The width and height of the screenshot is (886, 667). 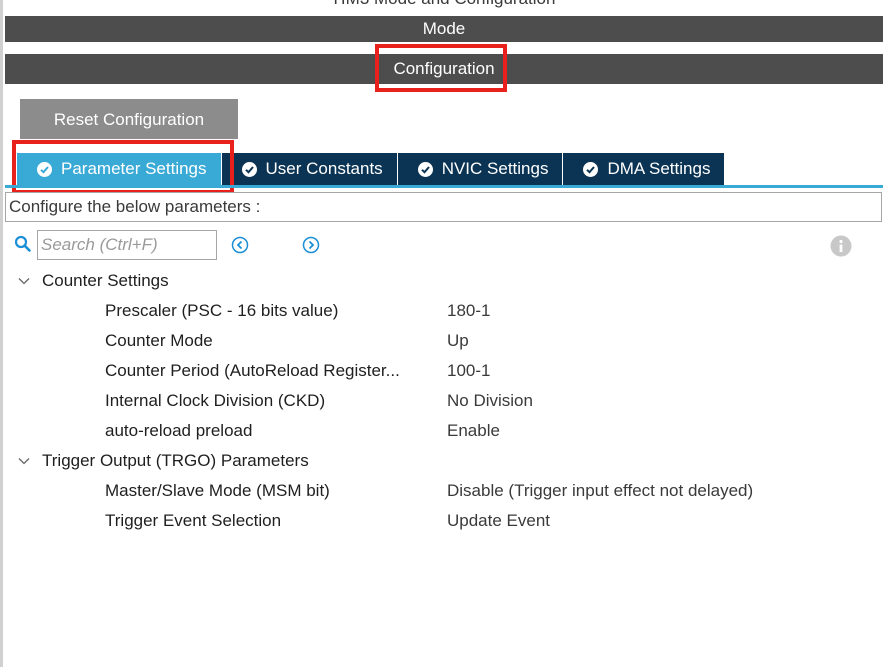 I want to click on param-value: Update Event, so click(x=498, y=521).